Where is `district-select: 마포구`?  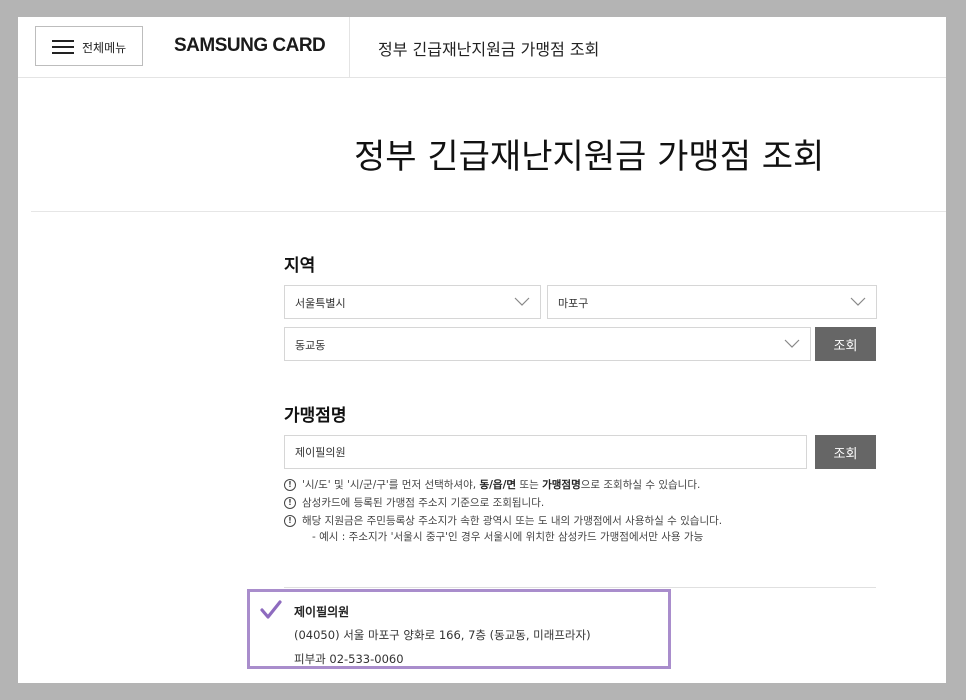
district-select: 마포구 is located at coordinates (712, 302).